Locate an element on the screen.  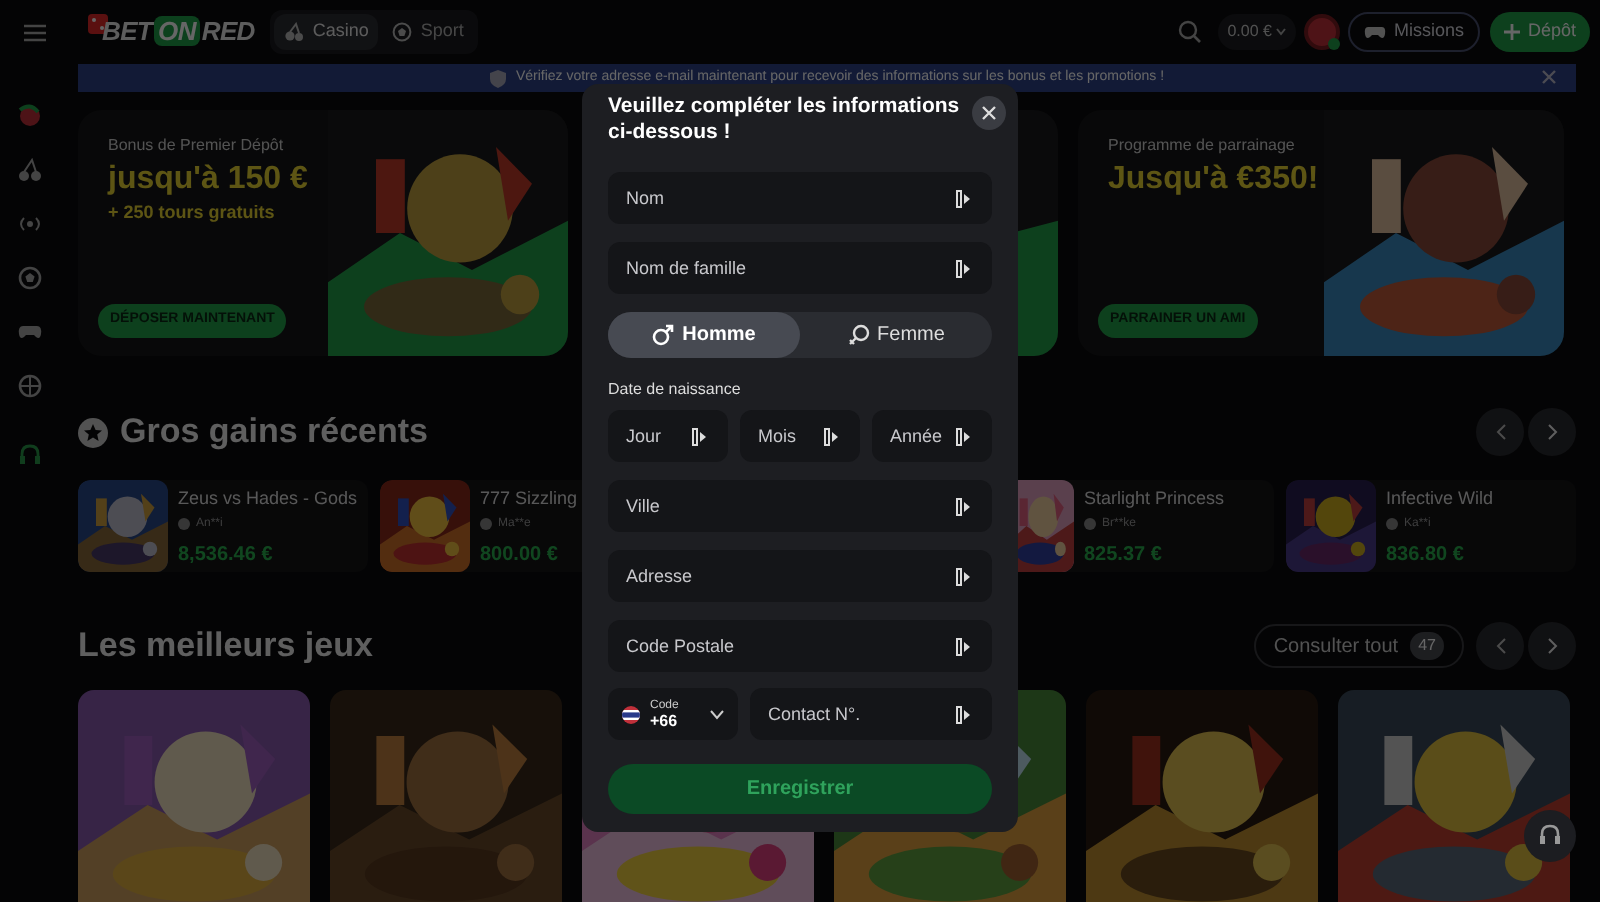
banner-headline: jusqu'à 150 € is located at coordinates (208, 180).